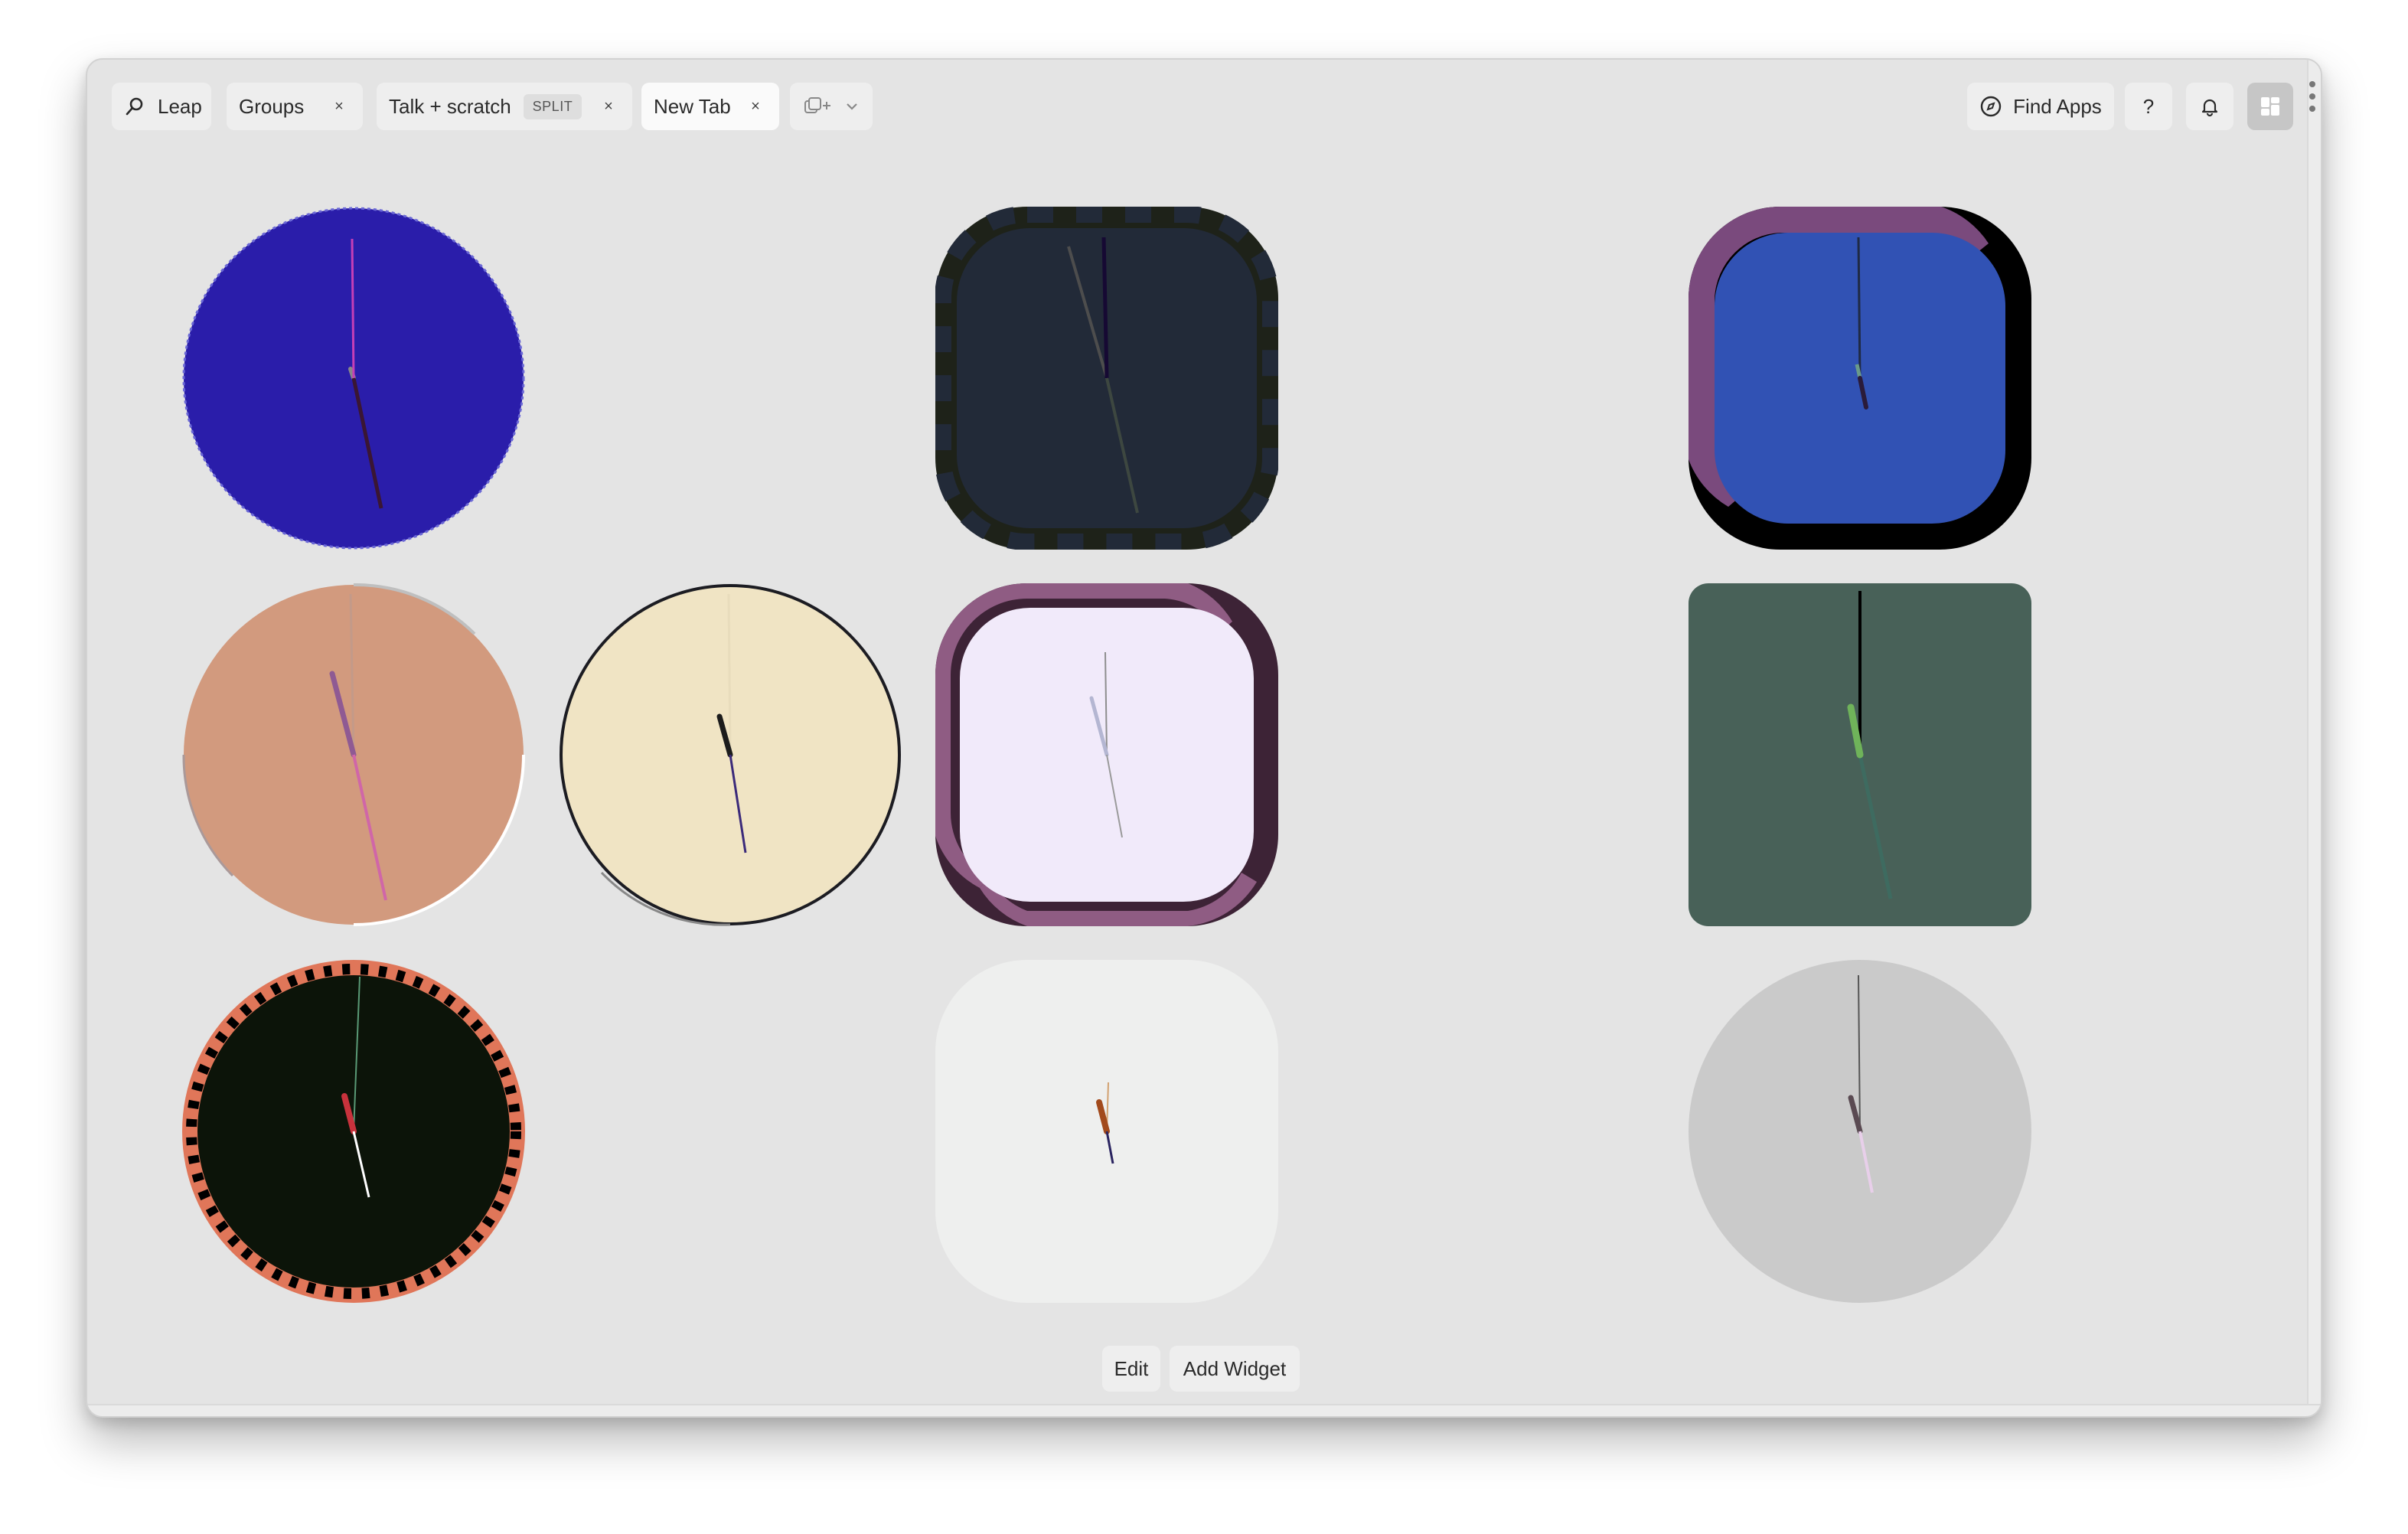 The image size is (2408, 1534). What do you see at coordinates (818, 106) in the screenshot?
I see `add-tab-icon` at bounding box center [818, 106].